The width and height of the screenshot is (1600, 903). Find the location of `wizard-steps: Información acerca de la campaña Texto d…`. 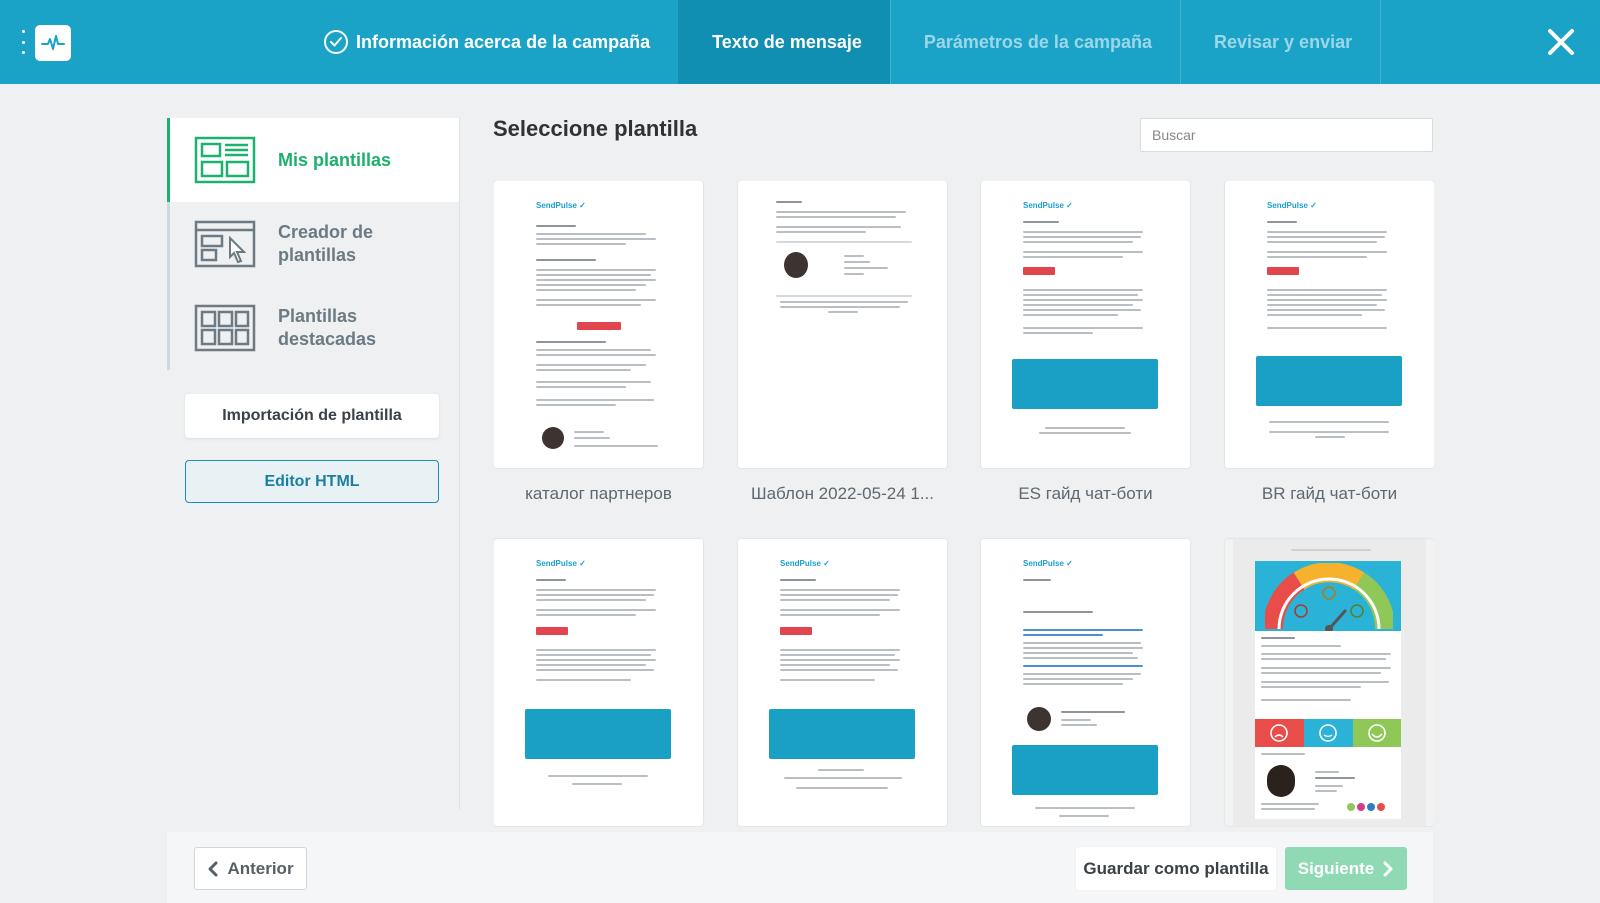

wizard-steps: Información acerca de la campaña Texto d… is located at coordinates (836, 42).